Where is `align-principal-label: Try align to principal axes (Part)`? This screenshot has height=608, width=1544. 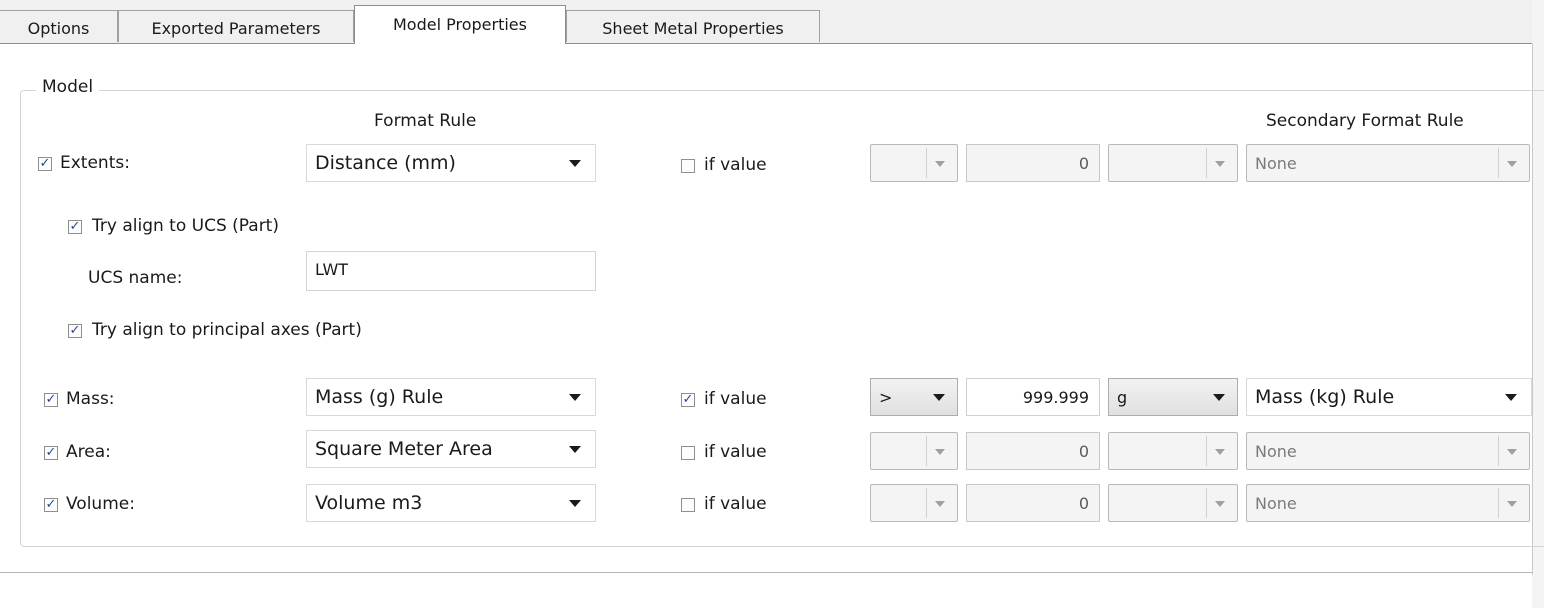 align-principal-label: Try align to principal axes (Part) is located at coordinates (227, 330).